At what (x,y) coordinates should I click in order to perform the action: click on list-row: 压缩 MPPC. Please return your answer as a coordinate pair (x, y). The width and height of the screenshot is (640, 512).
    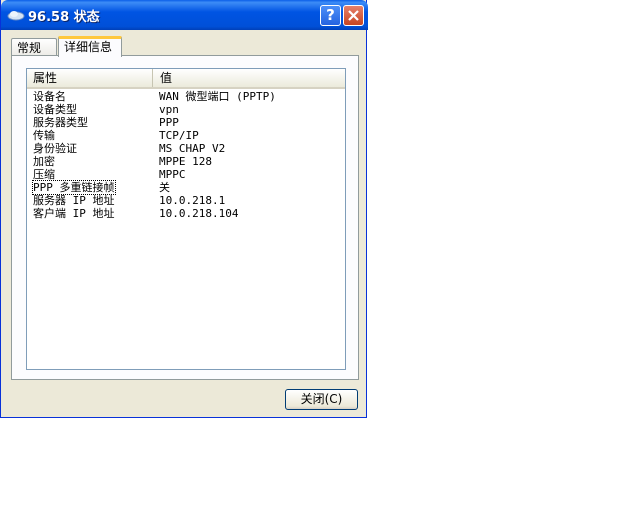
    Looking at the image, I should click on (186, 174).